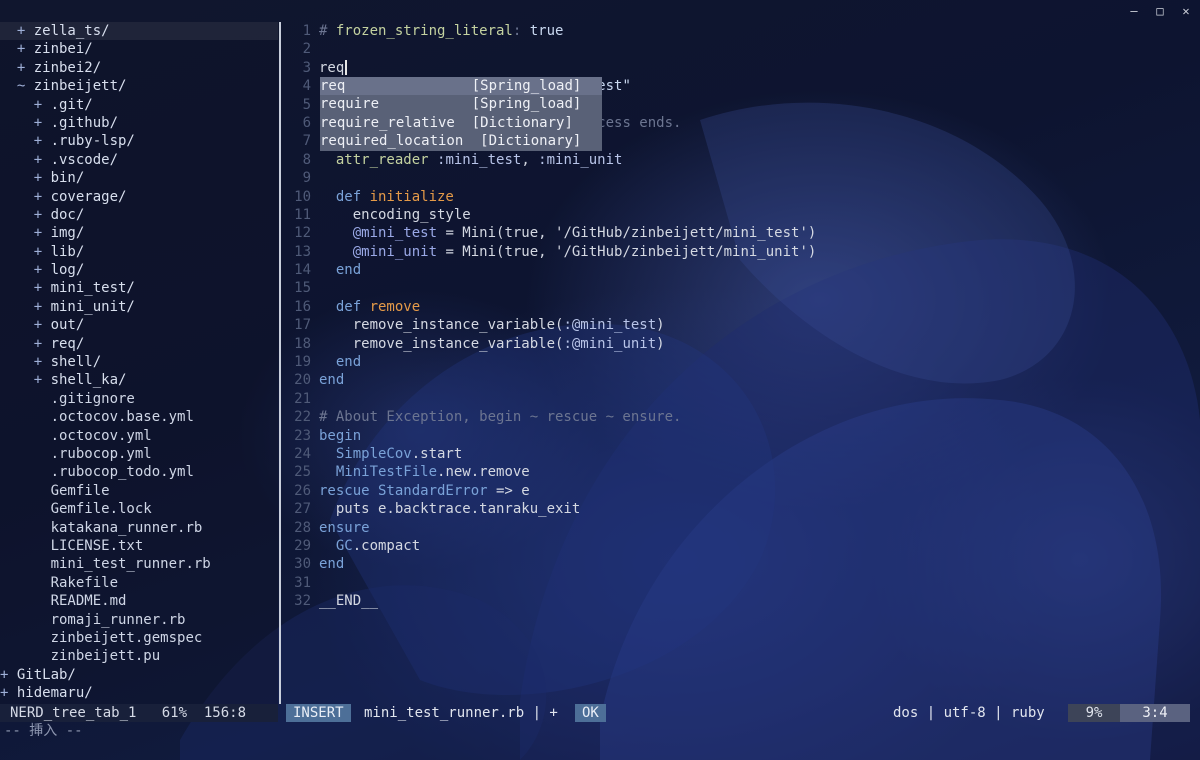 This screenshot has width=1200, height=760. What do you see at coordinates (600, 731) in the screenshot?
I see `command-line: -- 挿入 --` at bounding box center [600, 731].